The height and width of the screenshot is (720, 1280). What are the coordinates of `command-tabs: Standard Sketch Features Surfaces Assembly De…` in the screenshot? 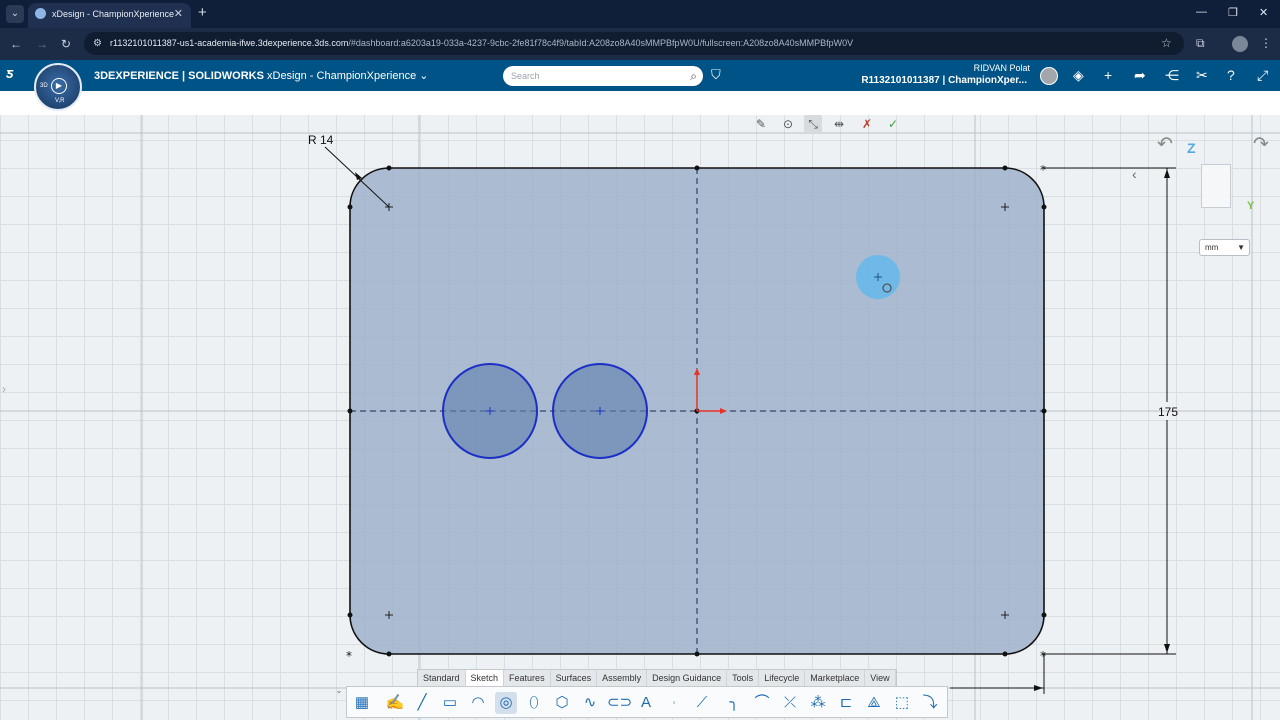 It's located at (657, 677).